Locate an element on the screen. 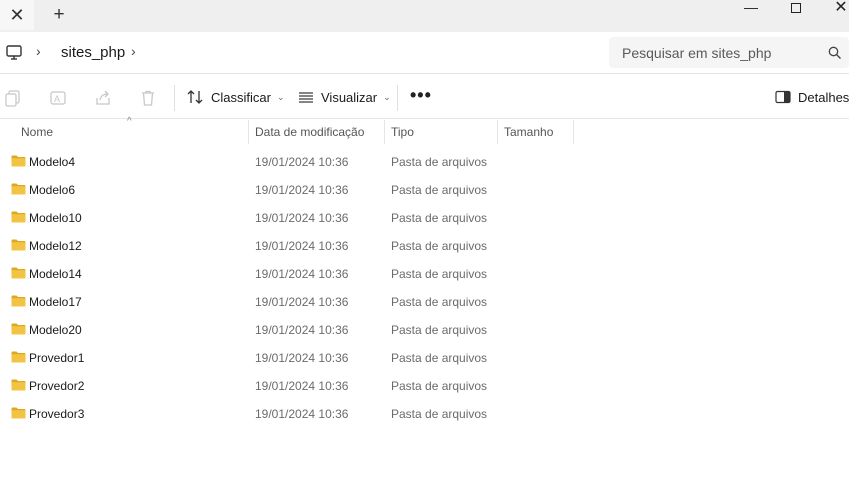 Image resolution: width=849 pixels, height=486 pixels. column-size: Tamanho is located at coordinates (528, 132).